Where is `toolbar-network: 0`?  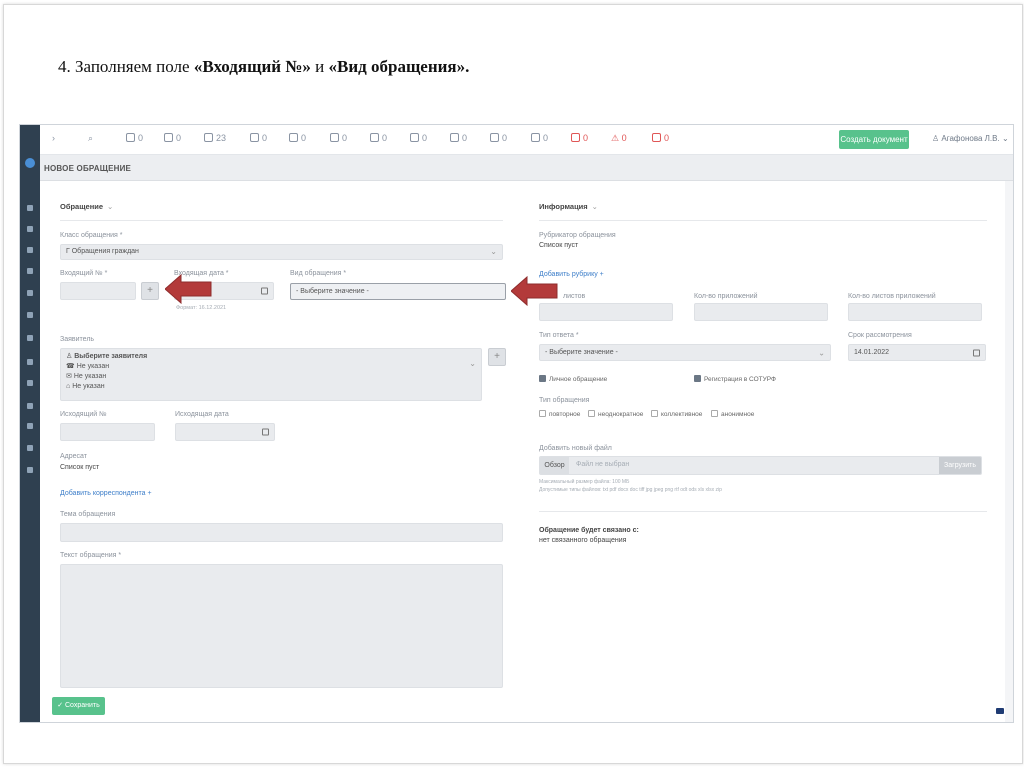 toolbar-network: 0 is located at coordinates (498, 138).